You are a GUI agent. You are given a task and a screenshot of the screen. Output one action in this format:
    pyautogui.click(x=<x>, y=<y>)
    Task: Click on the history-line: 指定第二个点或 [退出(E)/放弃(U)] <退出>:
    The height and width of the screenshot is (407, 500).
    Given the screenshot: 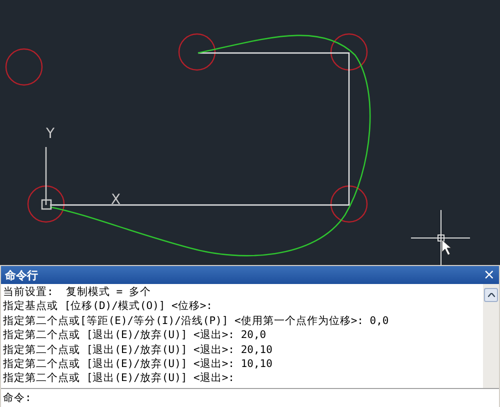 What is the action you would take?
    pyautogui.click(x=119, y=378)
    